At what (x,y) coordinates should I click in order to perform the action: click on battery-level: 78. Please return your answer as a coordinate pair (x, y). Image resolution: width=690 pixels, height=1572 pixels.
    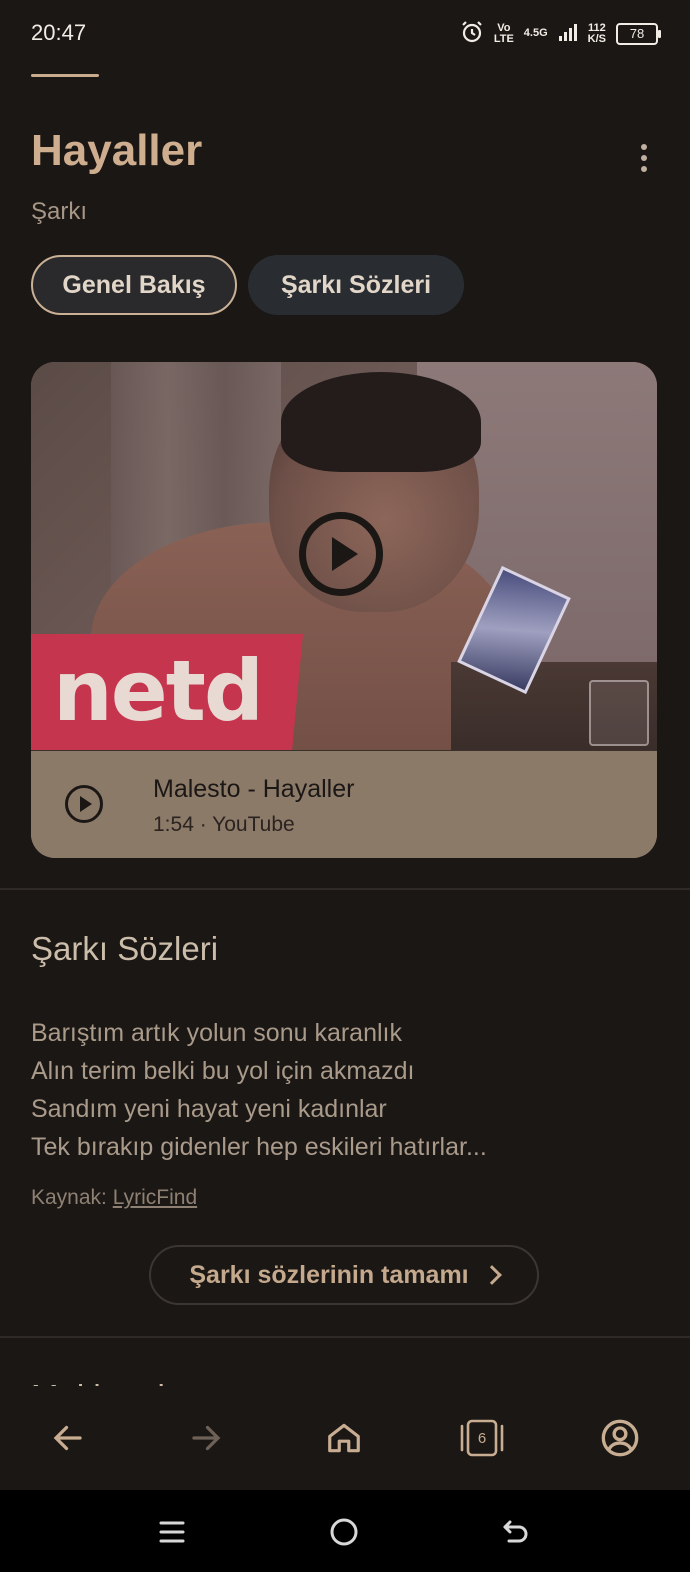
    Looking at the image, I should click on (637, 33).